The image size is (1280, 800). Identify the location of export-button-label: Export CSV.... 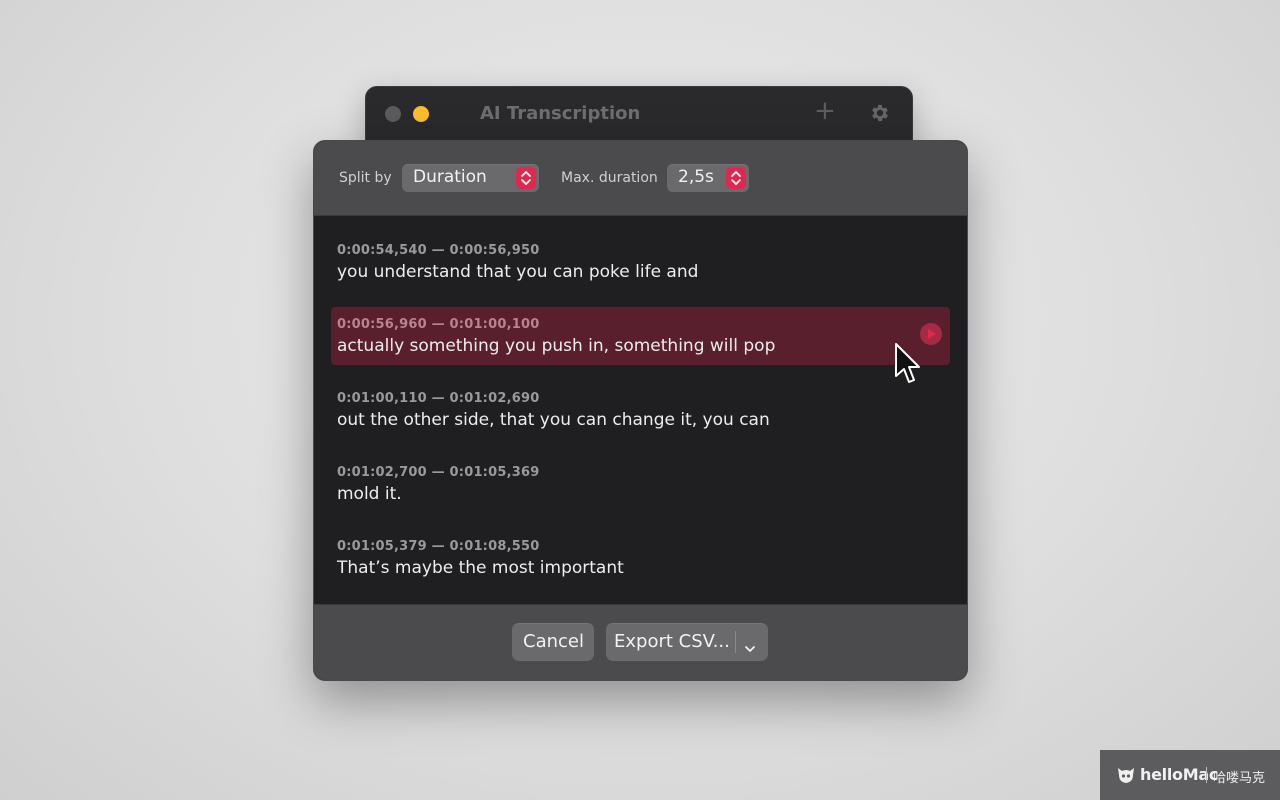
(672, 641).